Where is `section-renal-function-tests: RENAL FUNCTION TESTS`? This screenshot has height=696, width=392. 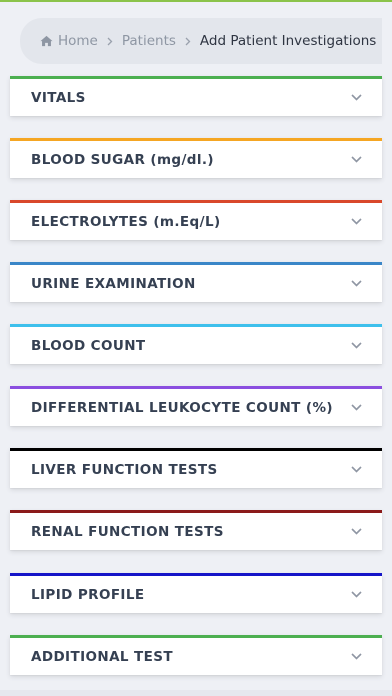
section-renal-function-tests: RENAL FUNCTION TESTS is located at coordinates (196, 530).